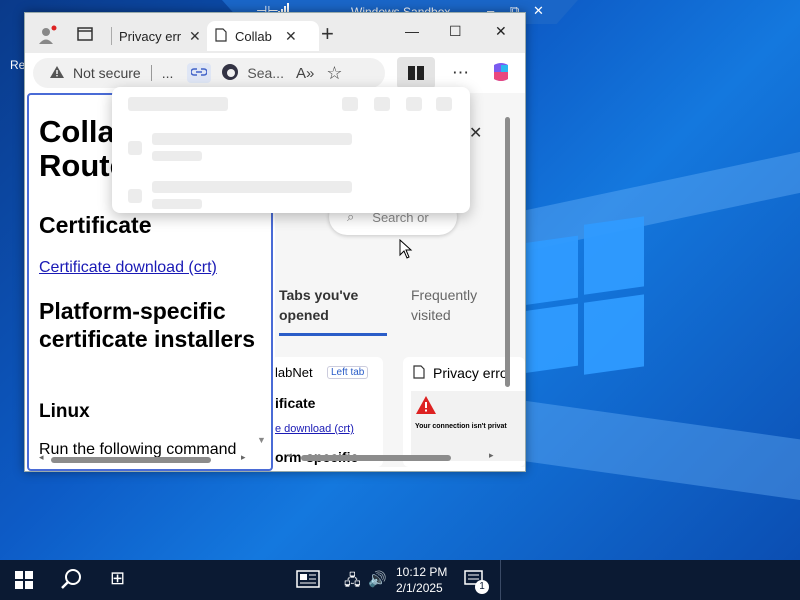 This screenshot has width=800, height=600. Describe the element at coordinates (348, 372) in the screenshot. I see `left-tab-badge: Left tab` at that location.